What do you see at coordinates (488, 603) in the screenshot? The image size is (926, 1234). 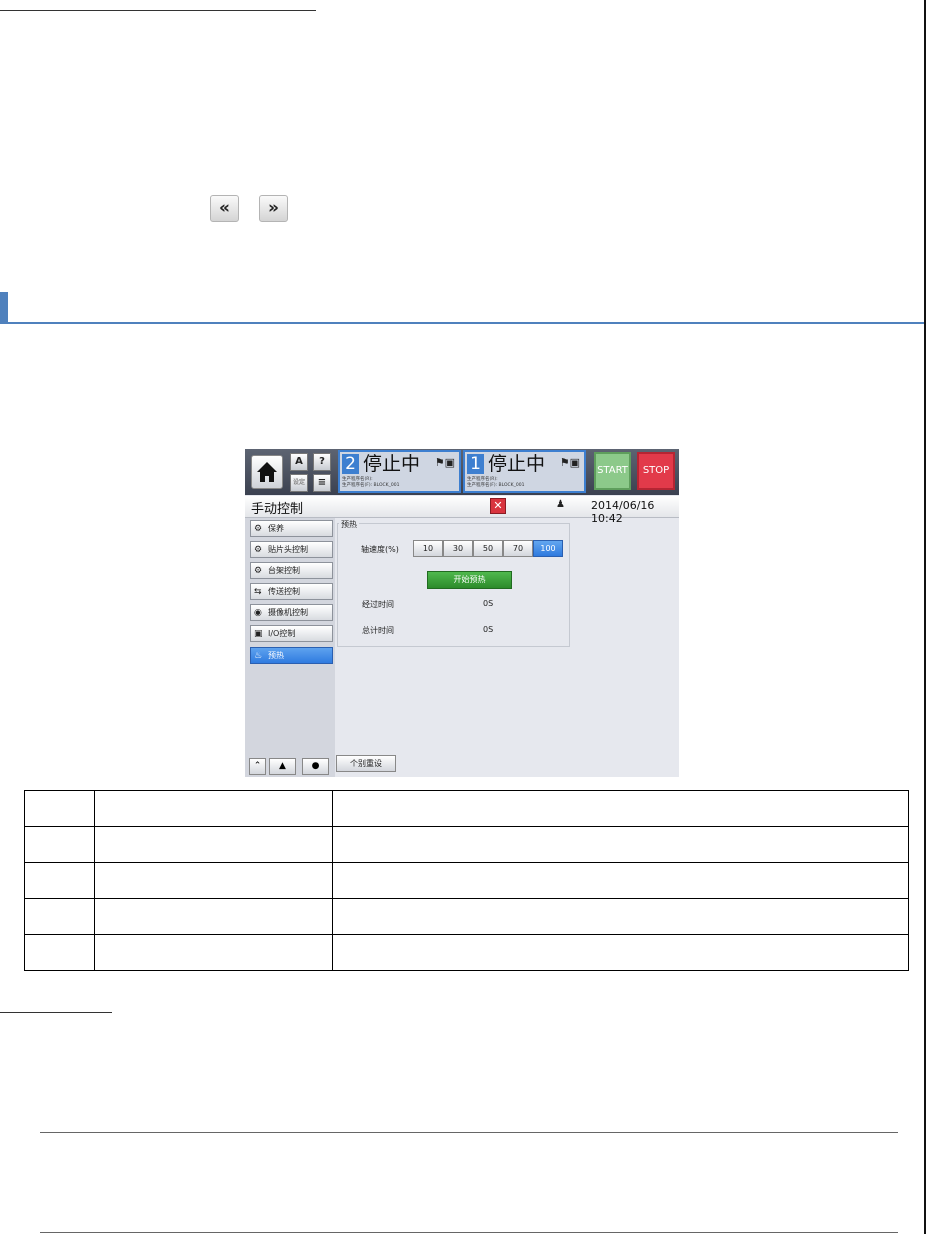 I see `elapsed-time-value: 0S` at bounding box center [488, 603].